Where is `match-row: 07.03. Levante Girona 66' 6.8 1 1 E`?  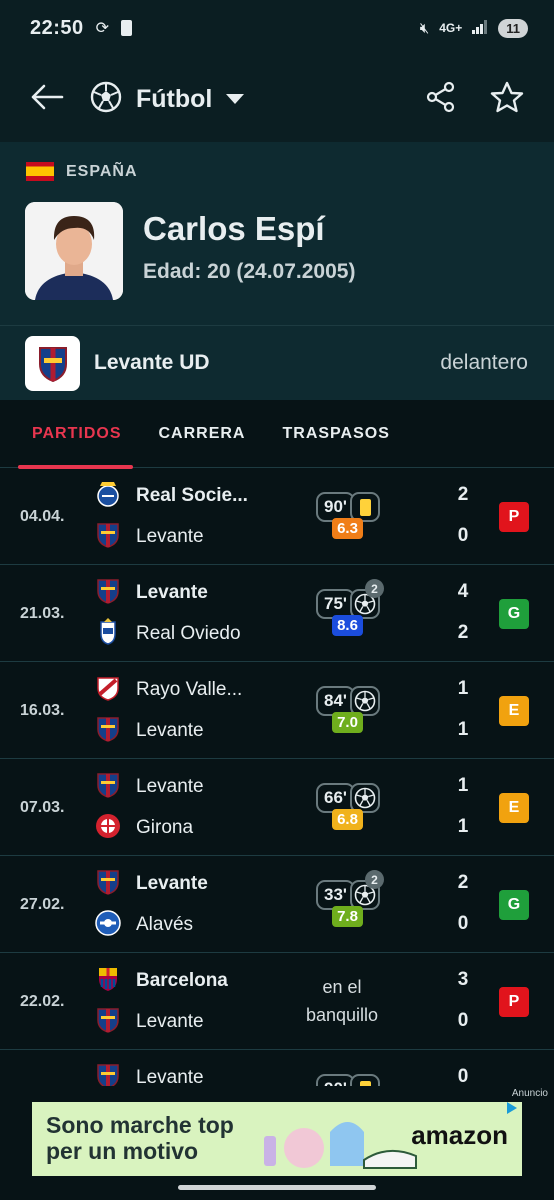
match-row: 07.03. Levante Girona 66' 6.8 1 1 E is located at coordinates (277, 807).